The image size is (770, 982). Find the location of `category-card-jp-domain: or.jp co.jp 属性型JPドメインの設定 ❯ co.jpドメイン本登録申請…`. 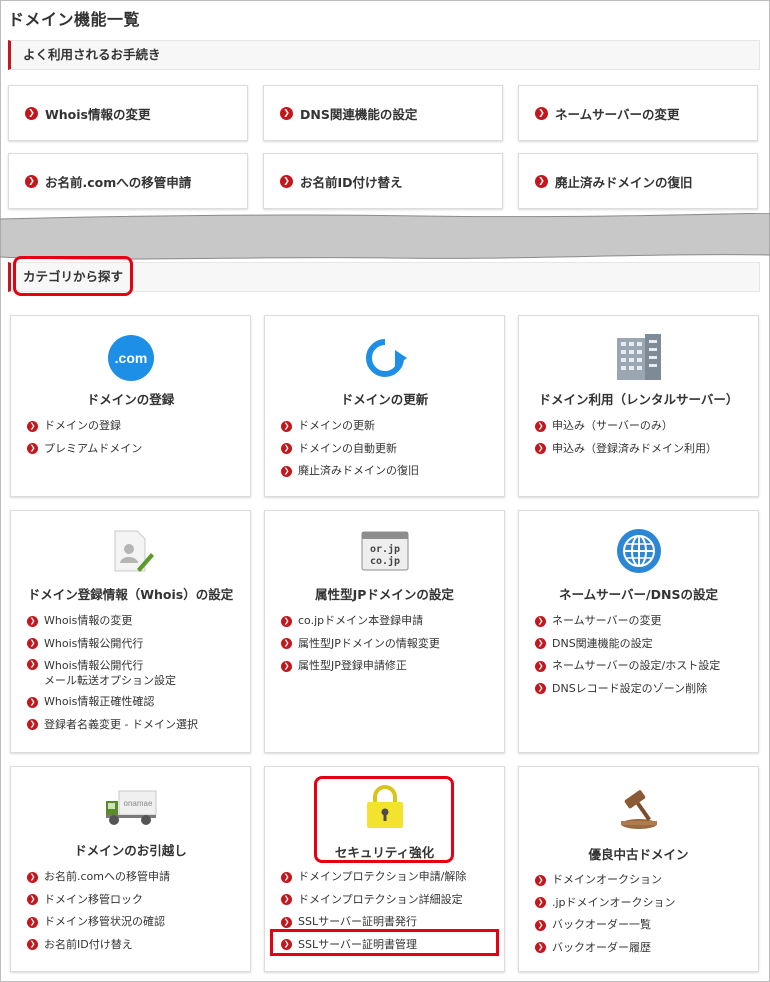

category-card-jp-domain: or.jp co.jp 属性型JPドメインの設定 ❯ co.jpドメイン本登録申請… is located at coordinates (384, 631).